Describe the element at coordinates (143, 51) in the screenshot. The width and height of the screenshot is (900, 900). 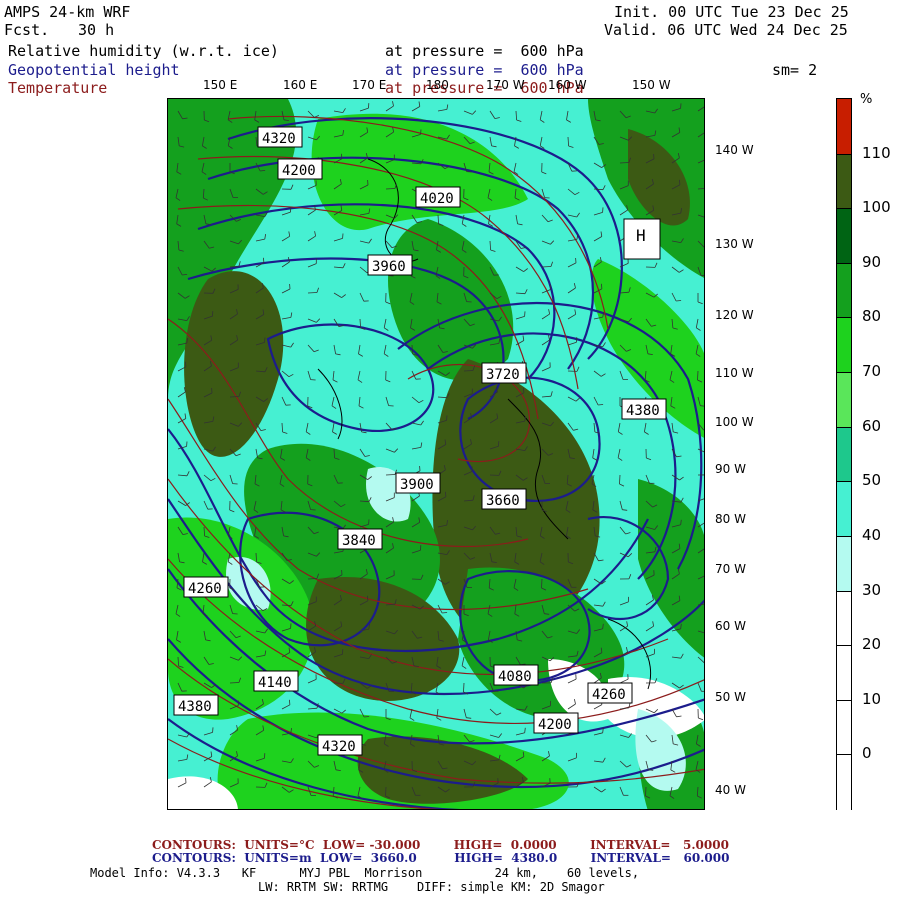
I see `field-rh-name: Relative humidity (w.r.t. ice)` at that location.